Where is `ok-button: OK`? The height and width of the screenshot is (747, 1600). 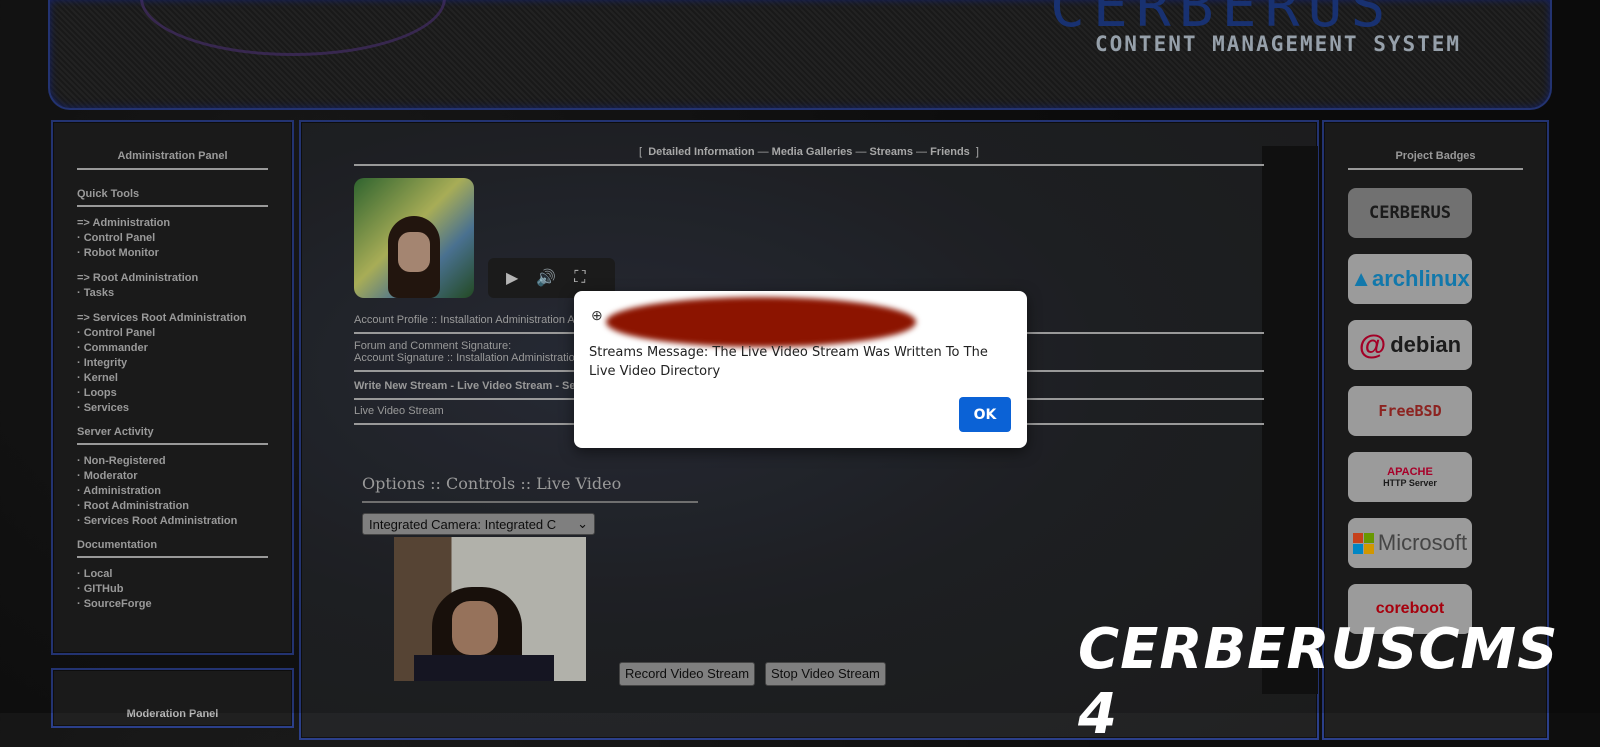
ok-button: OK is located at coordinates (985, 414).